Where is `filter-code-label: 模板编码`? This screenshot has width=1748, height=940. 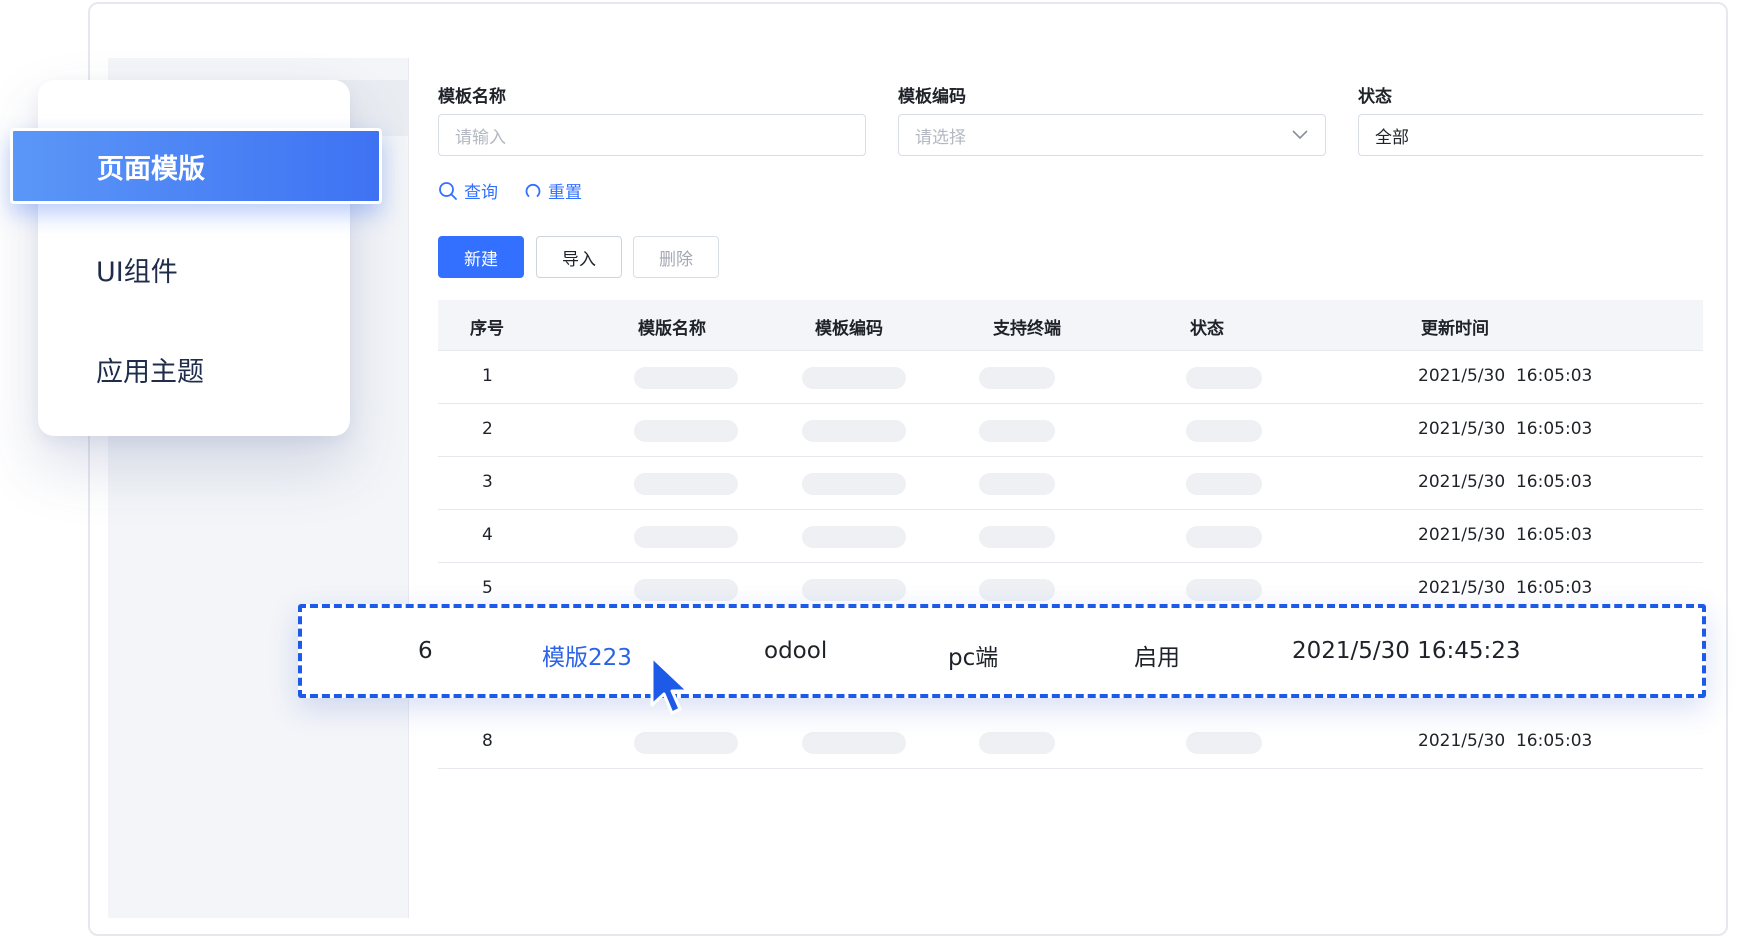 filter-code-label: 模板编码 is located at coordinates (932, 97).